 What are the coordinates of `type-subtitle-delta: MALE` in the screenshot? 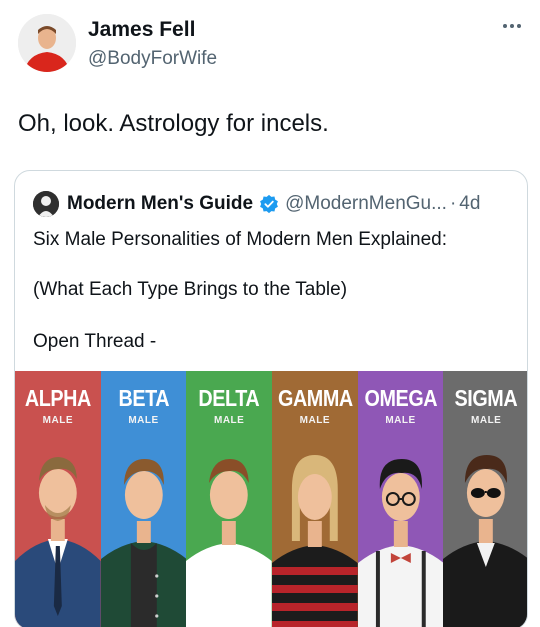 It's located at (229, 420).